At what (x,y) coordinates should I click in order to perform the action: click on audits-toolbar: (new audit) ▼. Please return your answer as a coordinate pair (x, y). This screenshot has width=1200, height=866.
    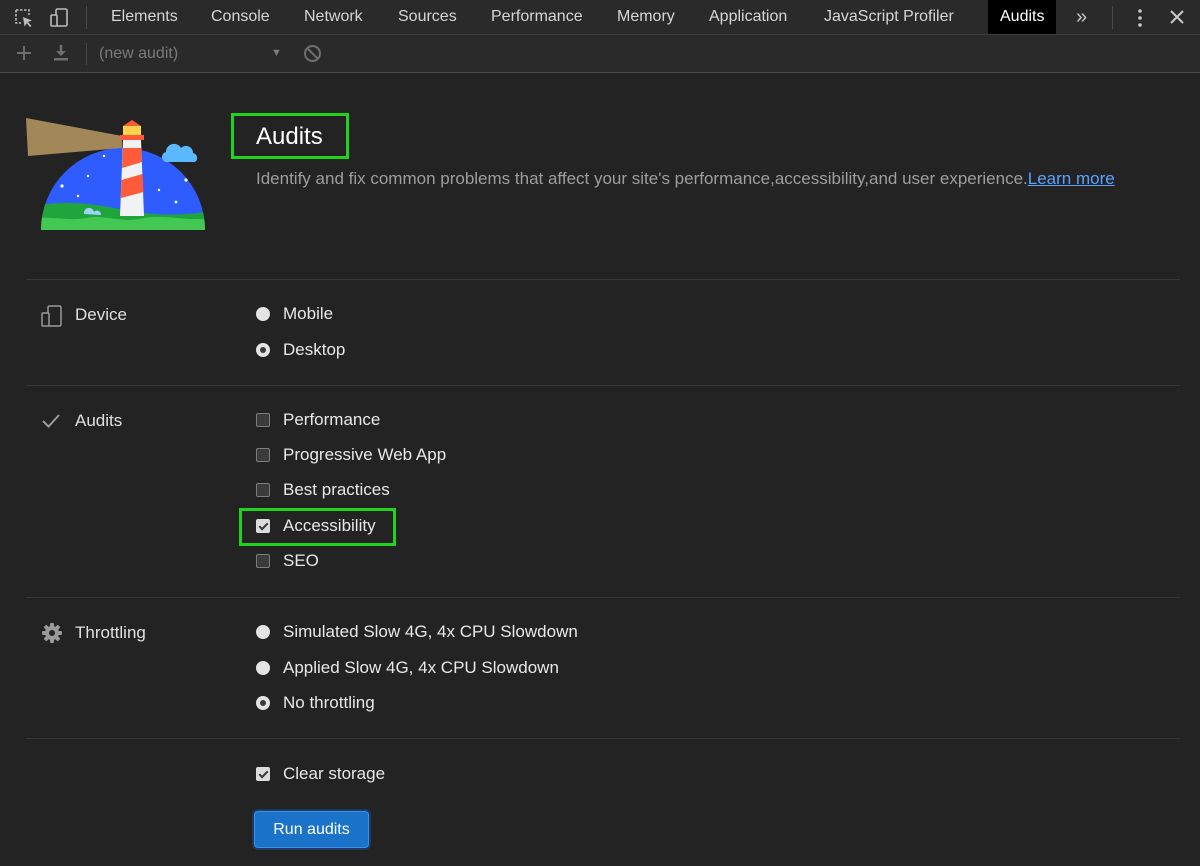
    Looking at the image, I should click on (600, 54).